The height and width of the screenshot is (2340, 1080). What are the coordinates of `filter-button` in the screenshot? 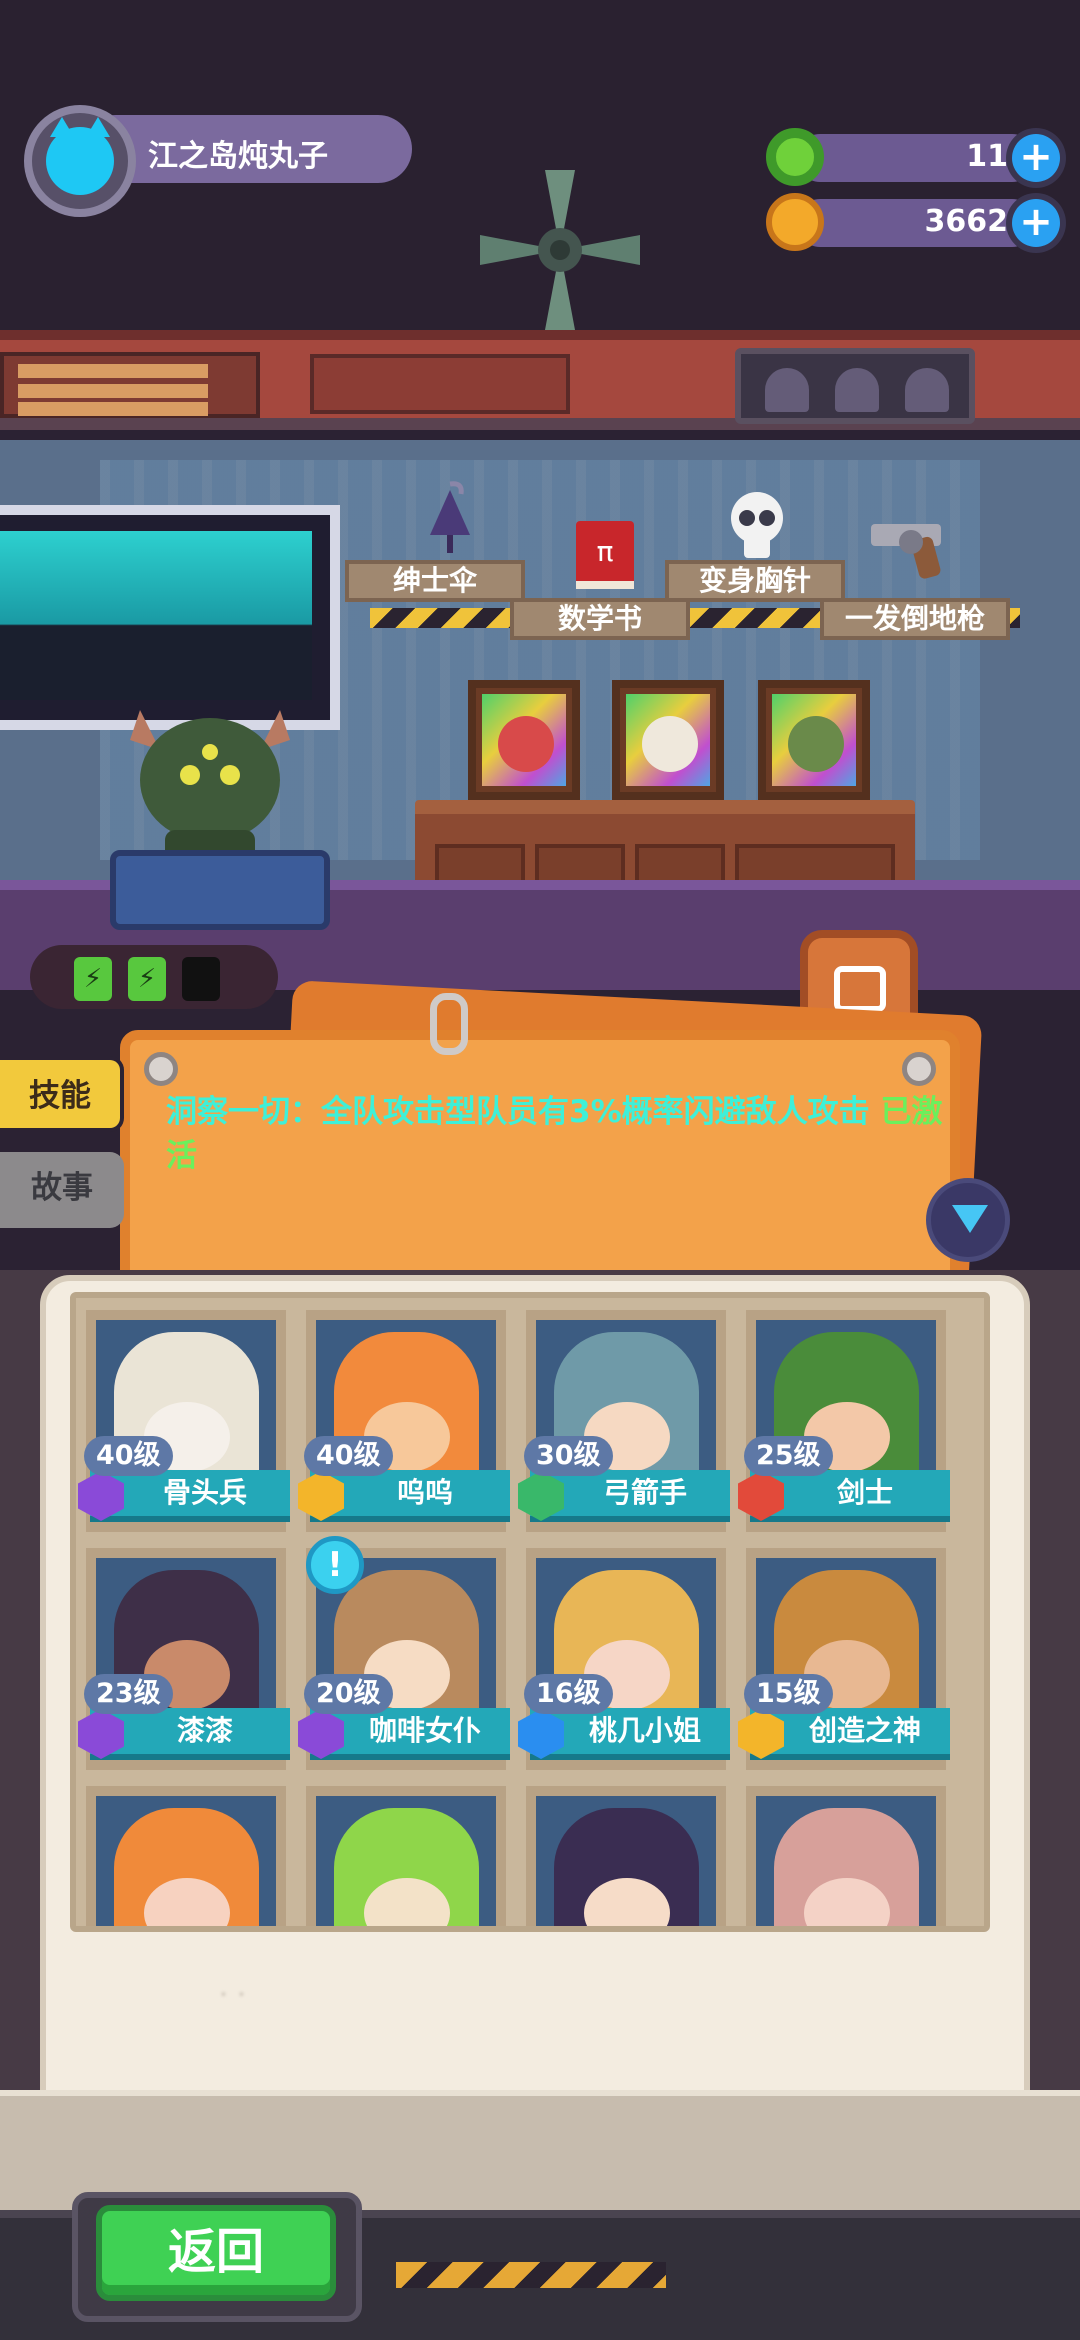 It's located at (968, 1220).